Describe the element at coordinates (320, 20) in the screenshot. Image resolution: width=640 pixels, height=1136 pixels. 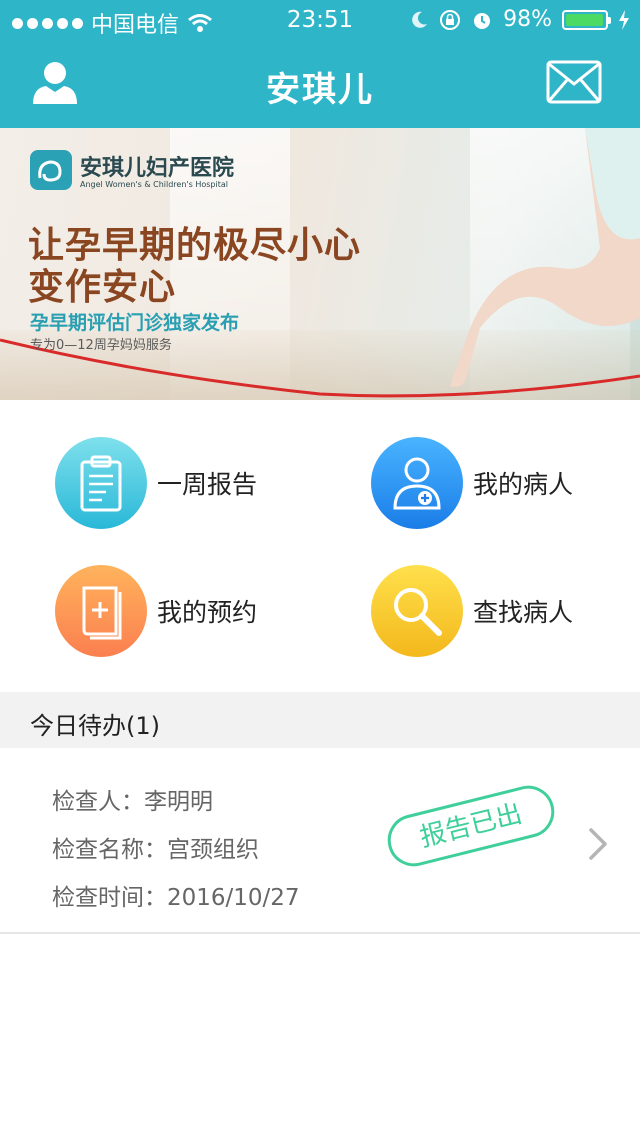
I see `status-bar: 中国电信 23:51 98%` at that location.